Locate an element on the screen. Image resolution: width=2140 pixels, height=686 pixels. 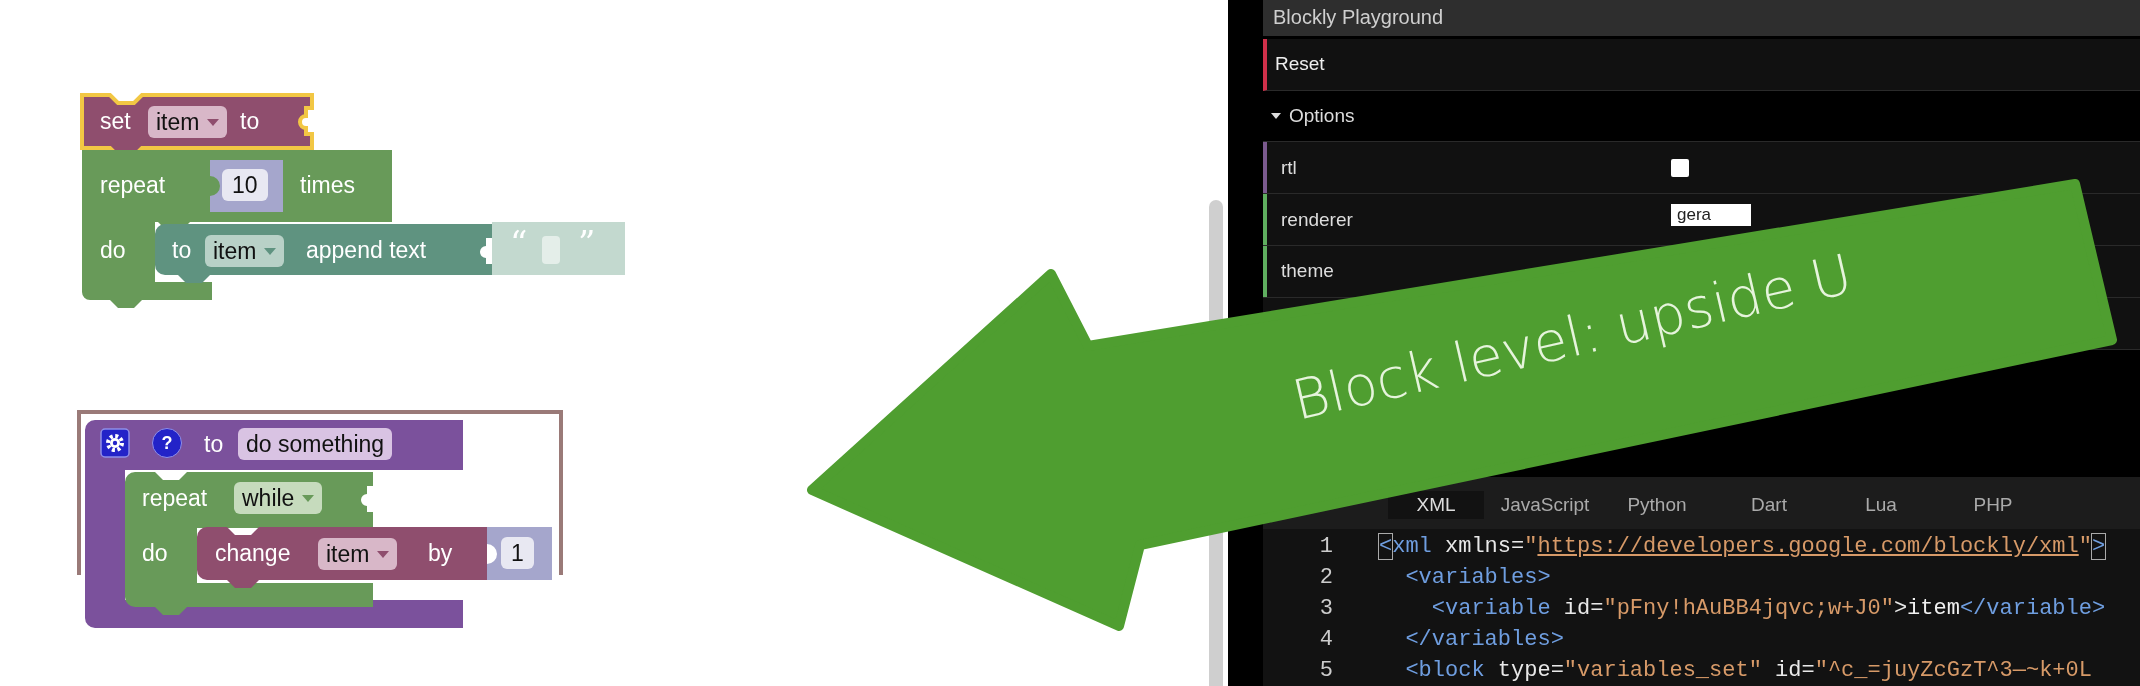
block-label: append text is located at coordinates (366, 250).